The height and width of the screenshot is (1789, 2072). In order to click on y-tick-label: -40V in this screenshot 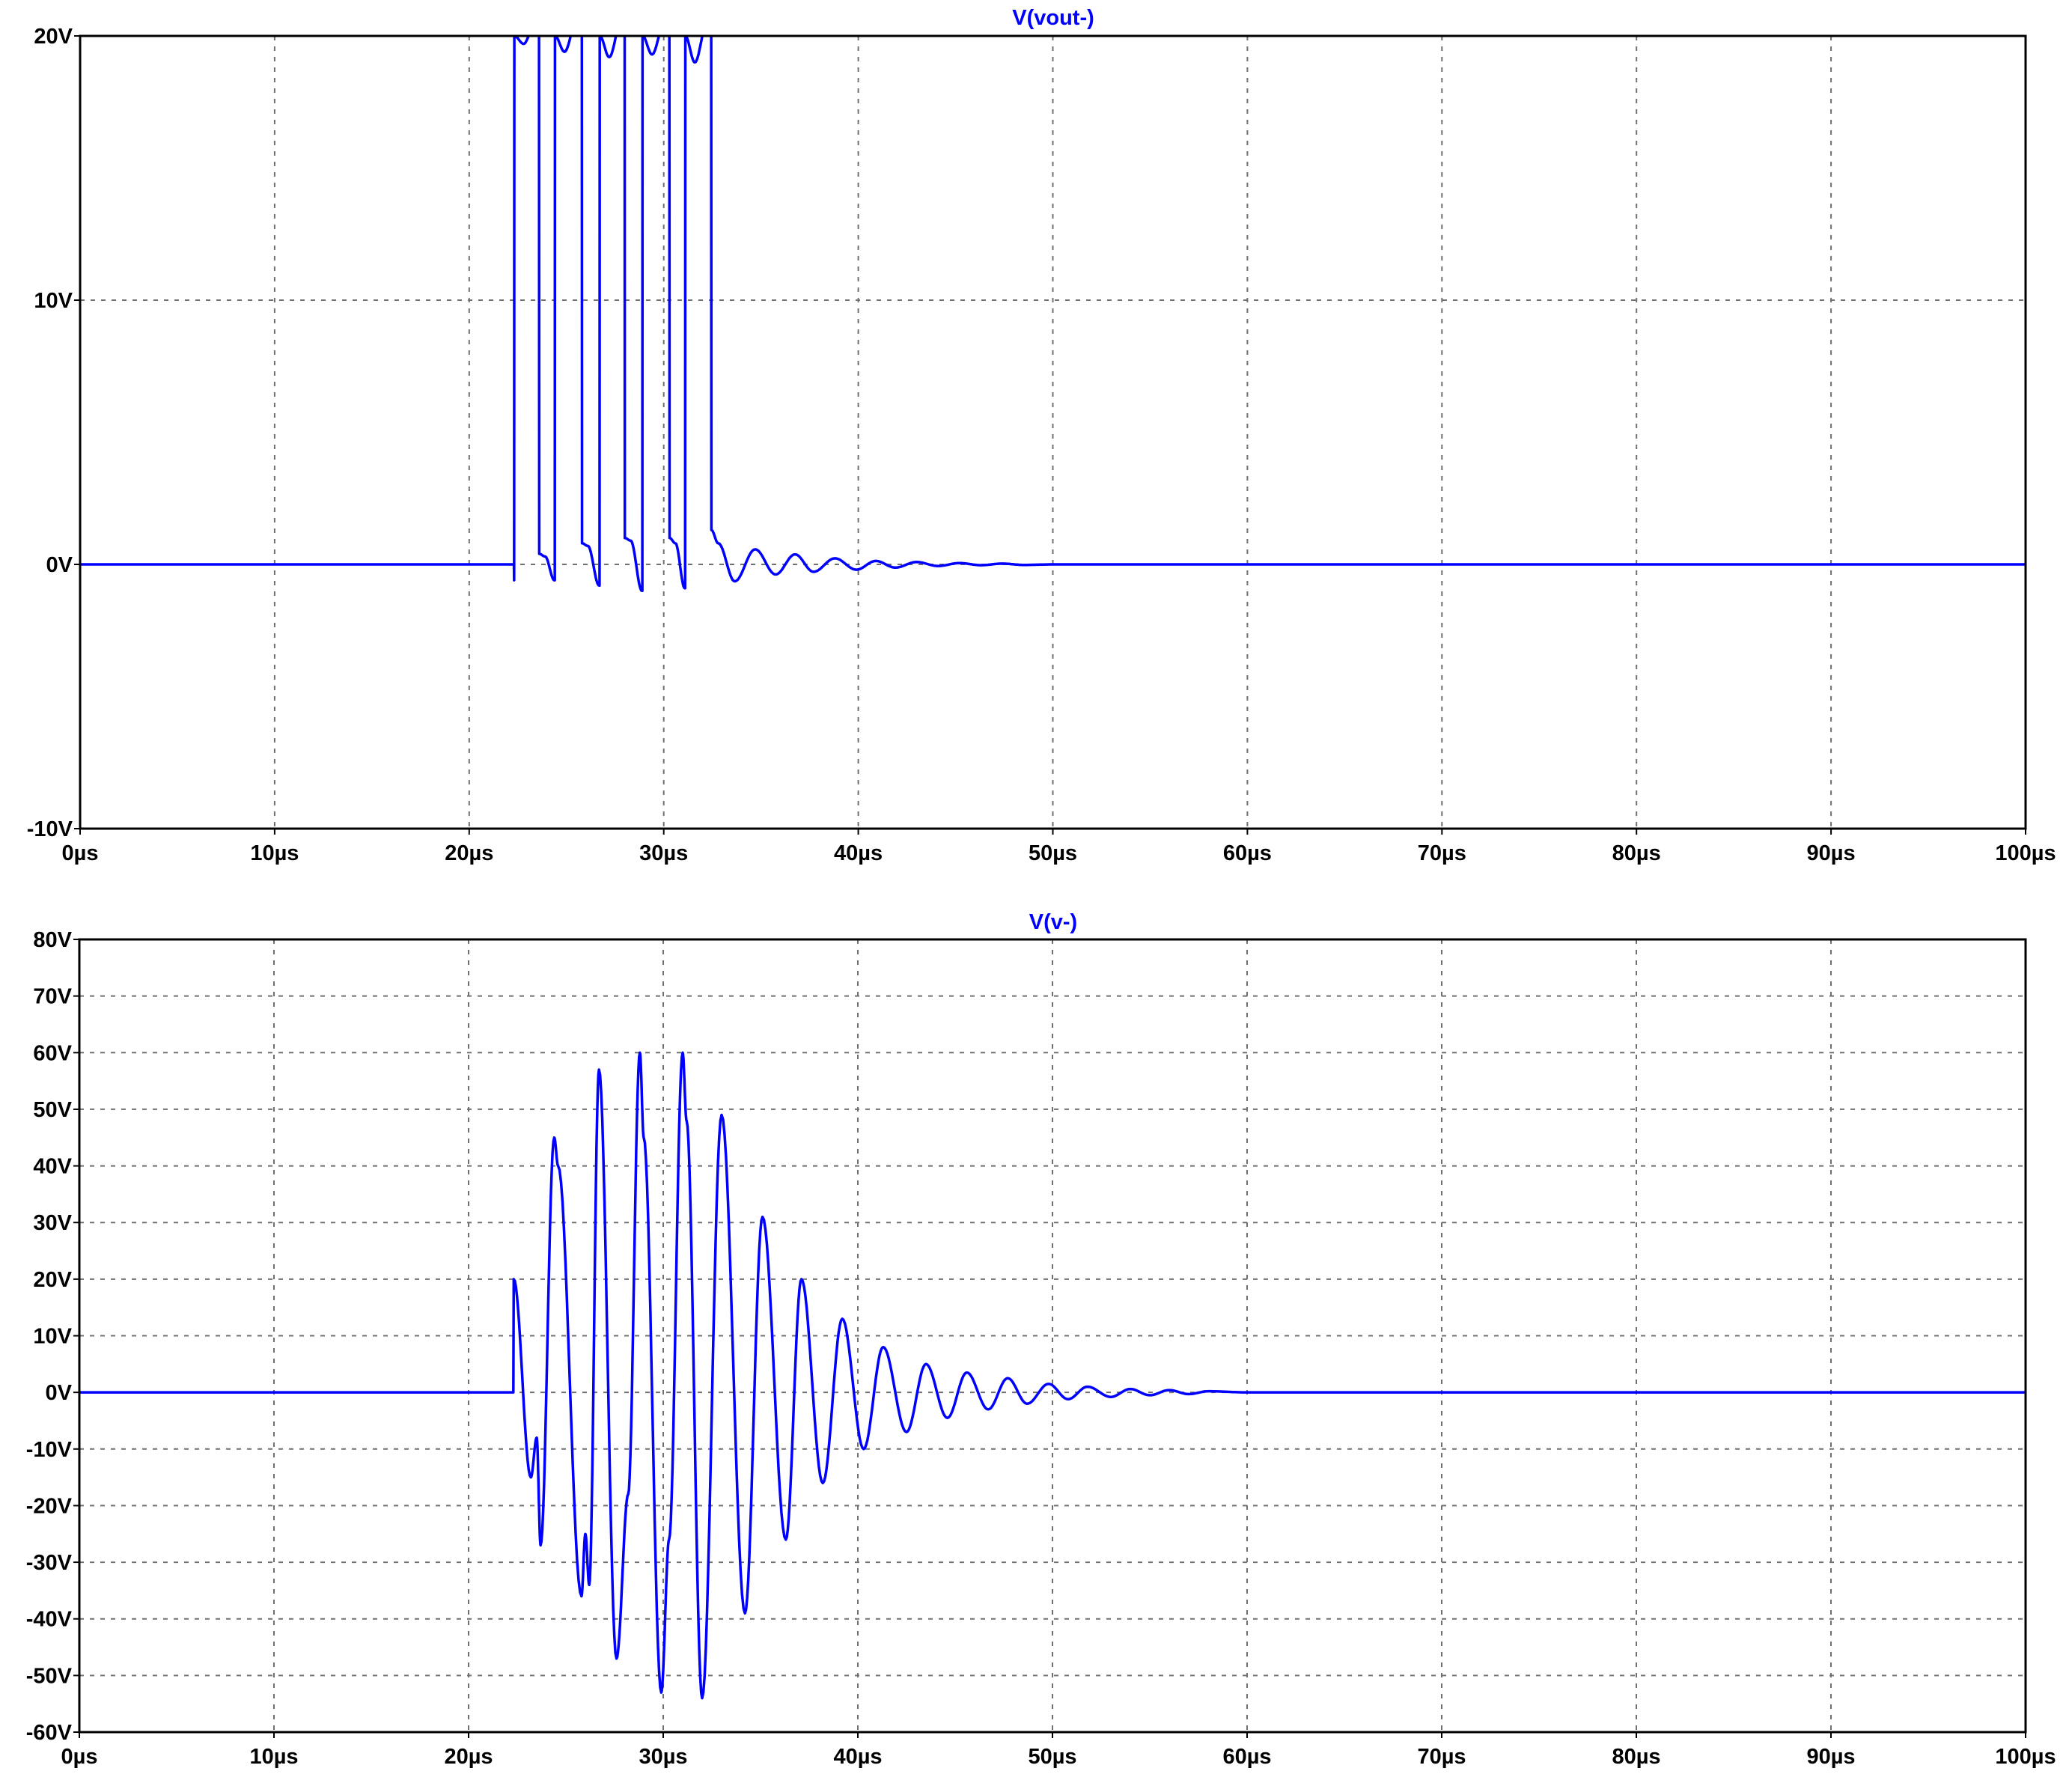, I will do `click(49, 1620)`.